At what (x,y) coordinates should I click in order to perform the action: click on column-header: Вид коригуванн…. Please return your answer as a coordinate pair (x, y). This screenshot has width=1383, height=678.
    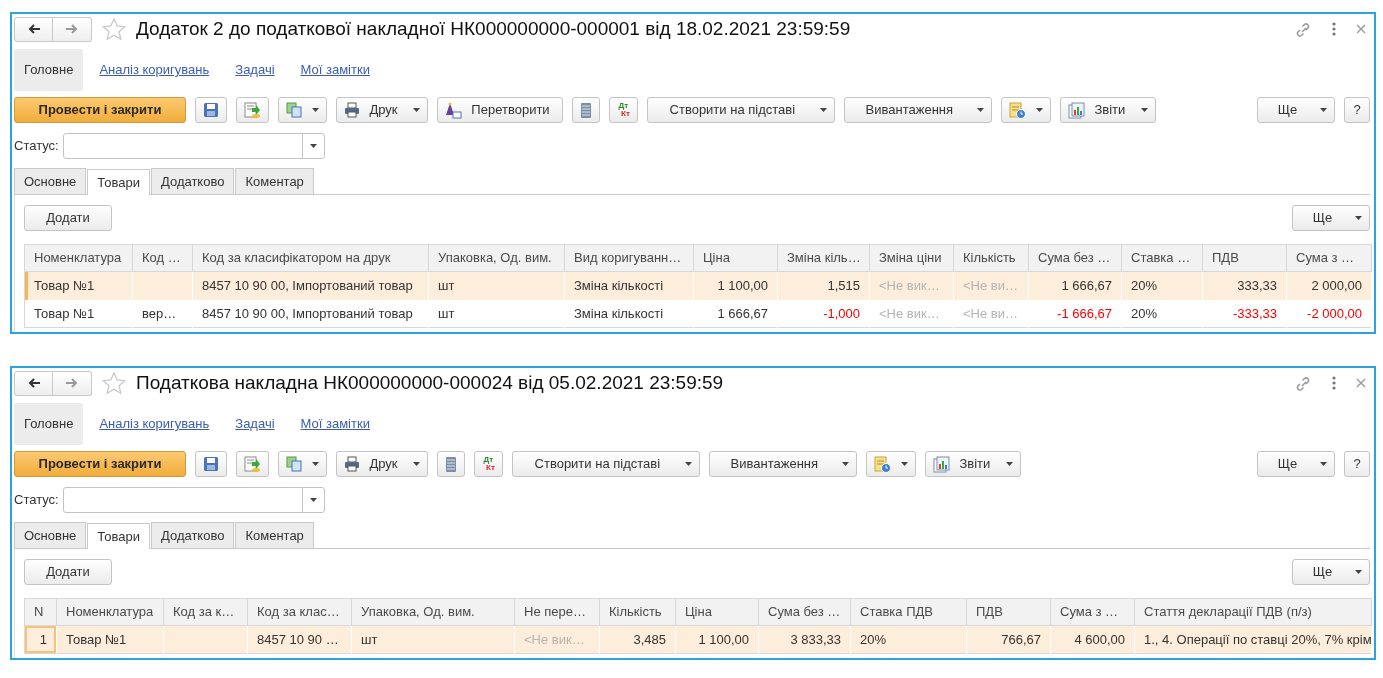
    Looking at the image, I should click on (629, 258).